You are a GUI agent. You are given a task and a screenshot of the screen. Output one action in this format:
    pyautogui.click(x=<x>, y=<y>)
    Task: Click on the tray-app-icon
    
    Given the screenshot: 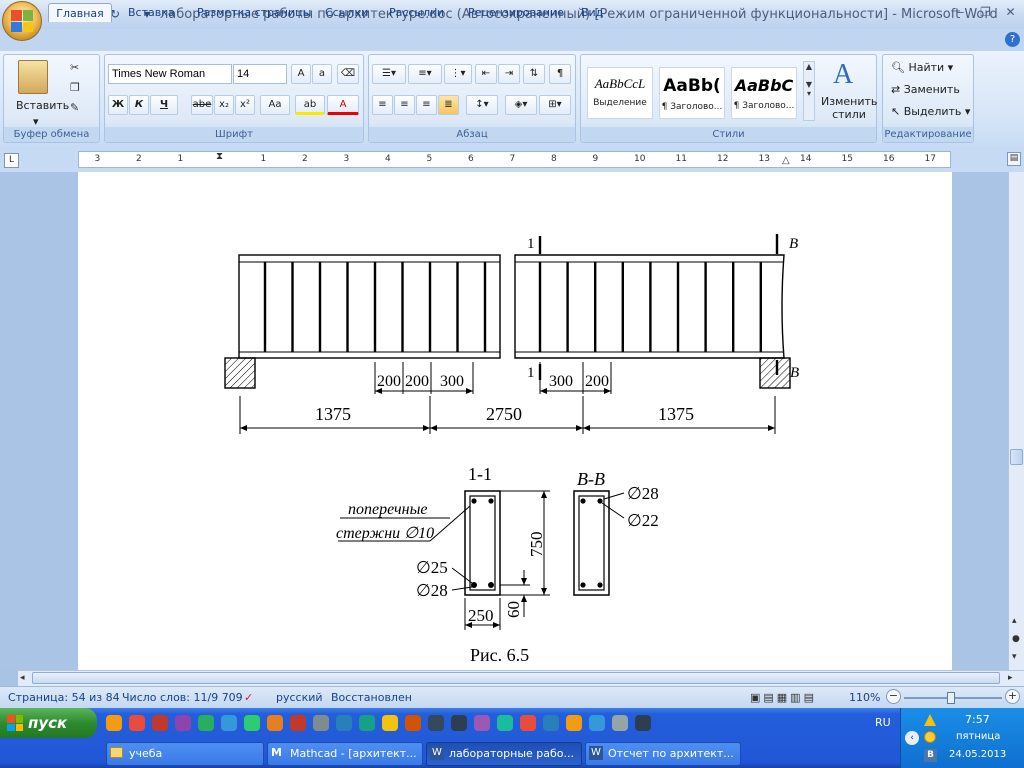 What is the action you would take?
    pyautogui.click(x=930, y=737)
    